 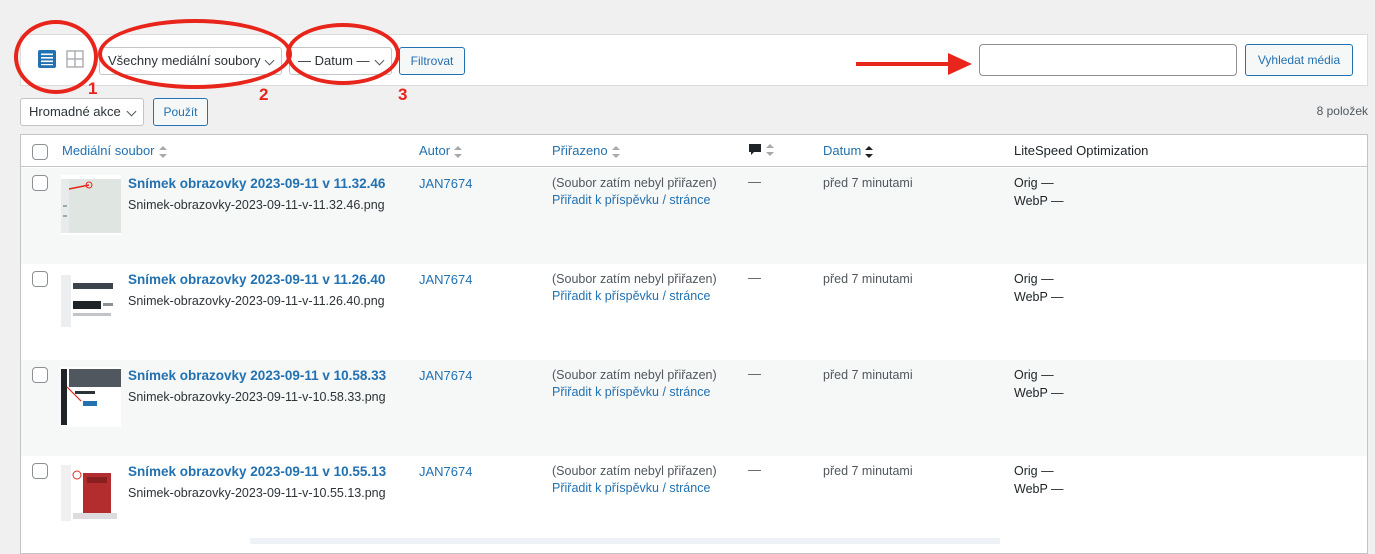 I want to click on column-header-litespeed: LiteSpeed Optimization, so click(x=1081, y=150).